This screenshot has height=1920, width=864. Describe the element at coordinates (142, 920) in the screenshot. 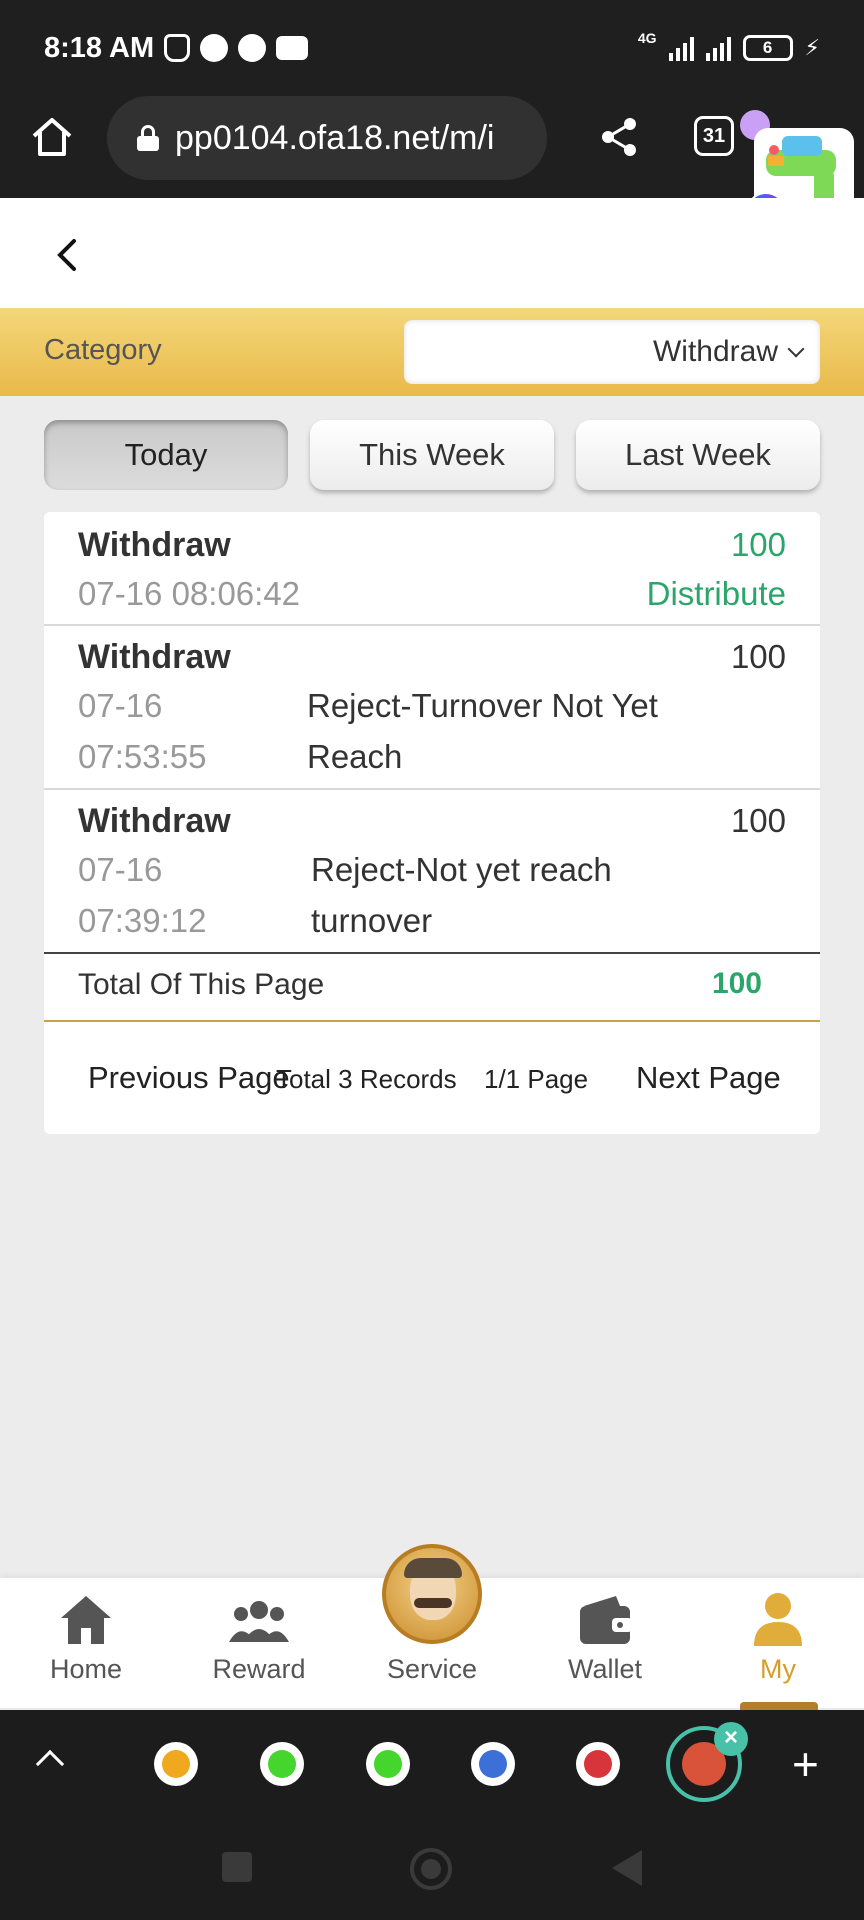

I see `record-time: 07:39:12` at that location.